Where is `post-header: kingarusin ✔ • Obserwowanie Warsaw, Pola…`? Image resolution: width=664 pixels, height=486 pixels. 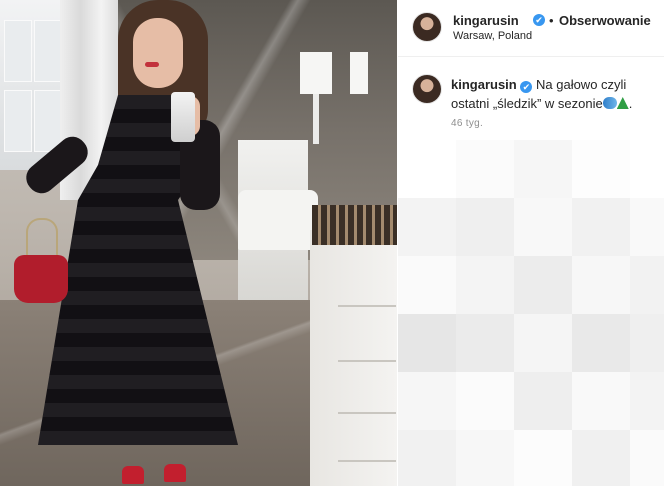 post-header: kingarusin ✔ • Obserwowanie Warsaw, Pola… is located at coordinates (531, 28).